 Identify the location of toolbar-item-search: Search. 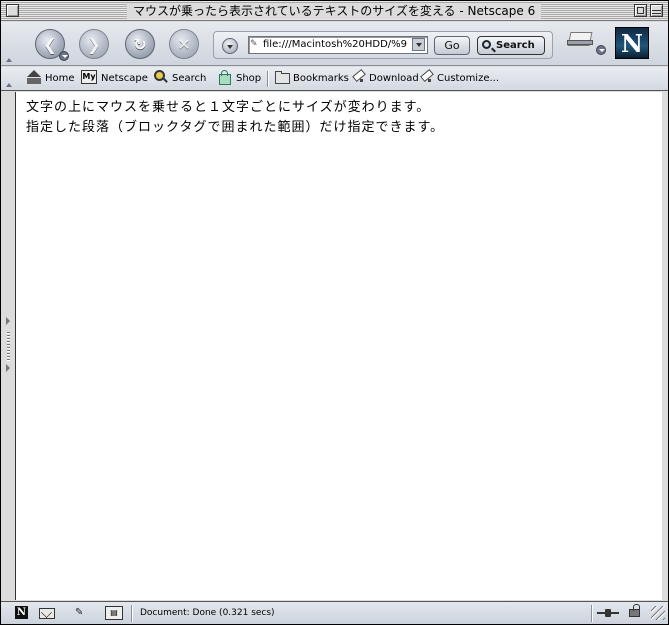
(180, 78).